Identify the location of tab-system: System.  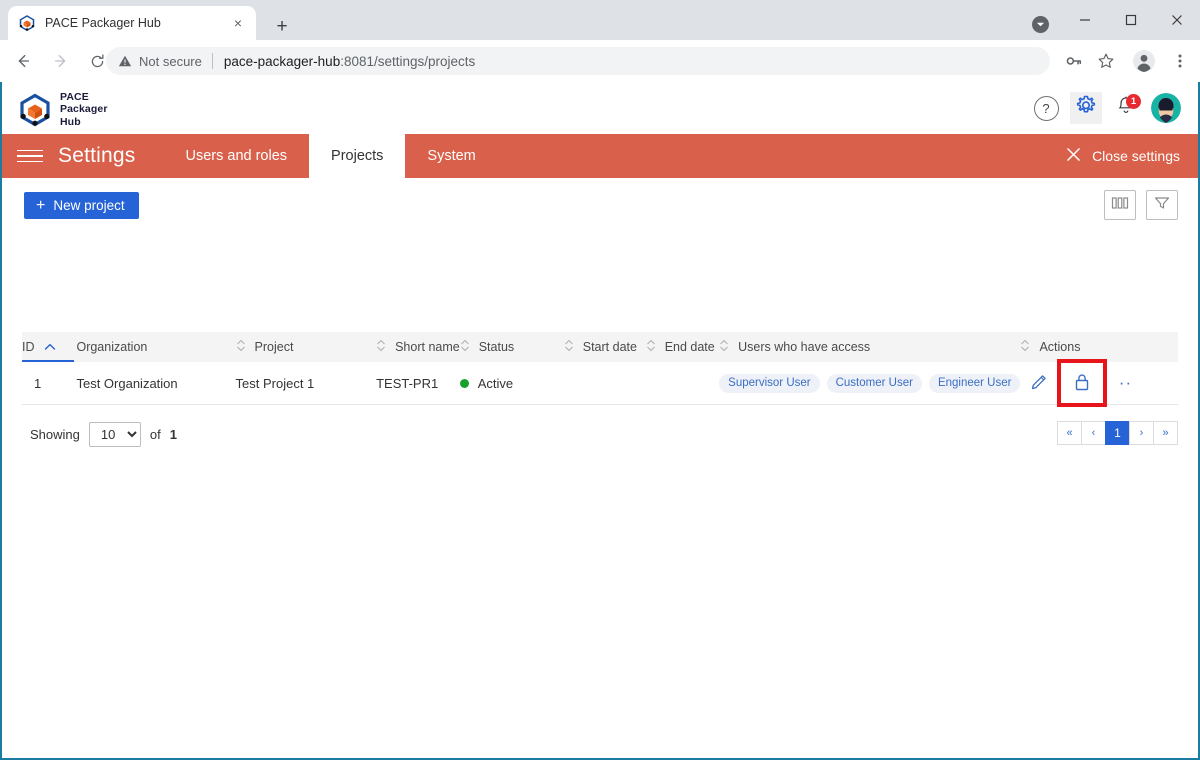
(451, 156).